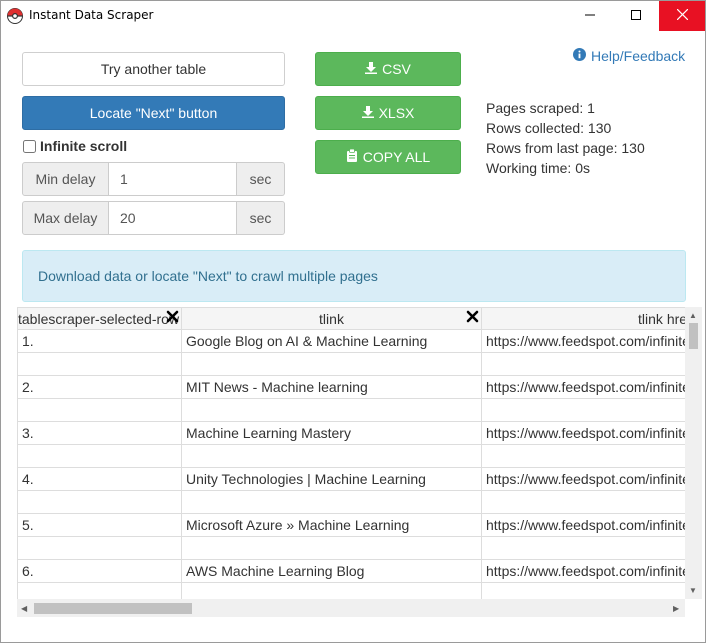 The image size is (706, 643). I want to click on help-feedback-link: Help/Feedback, so click(629, 56).